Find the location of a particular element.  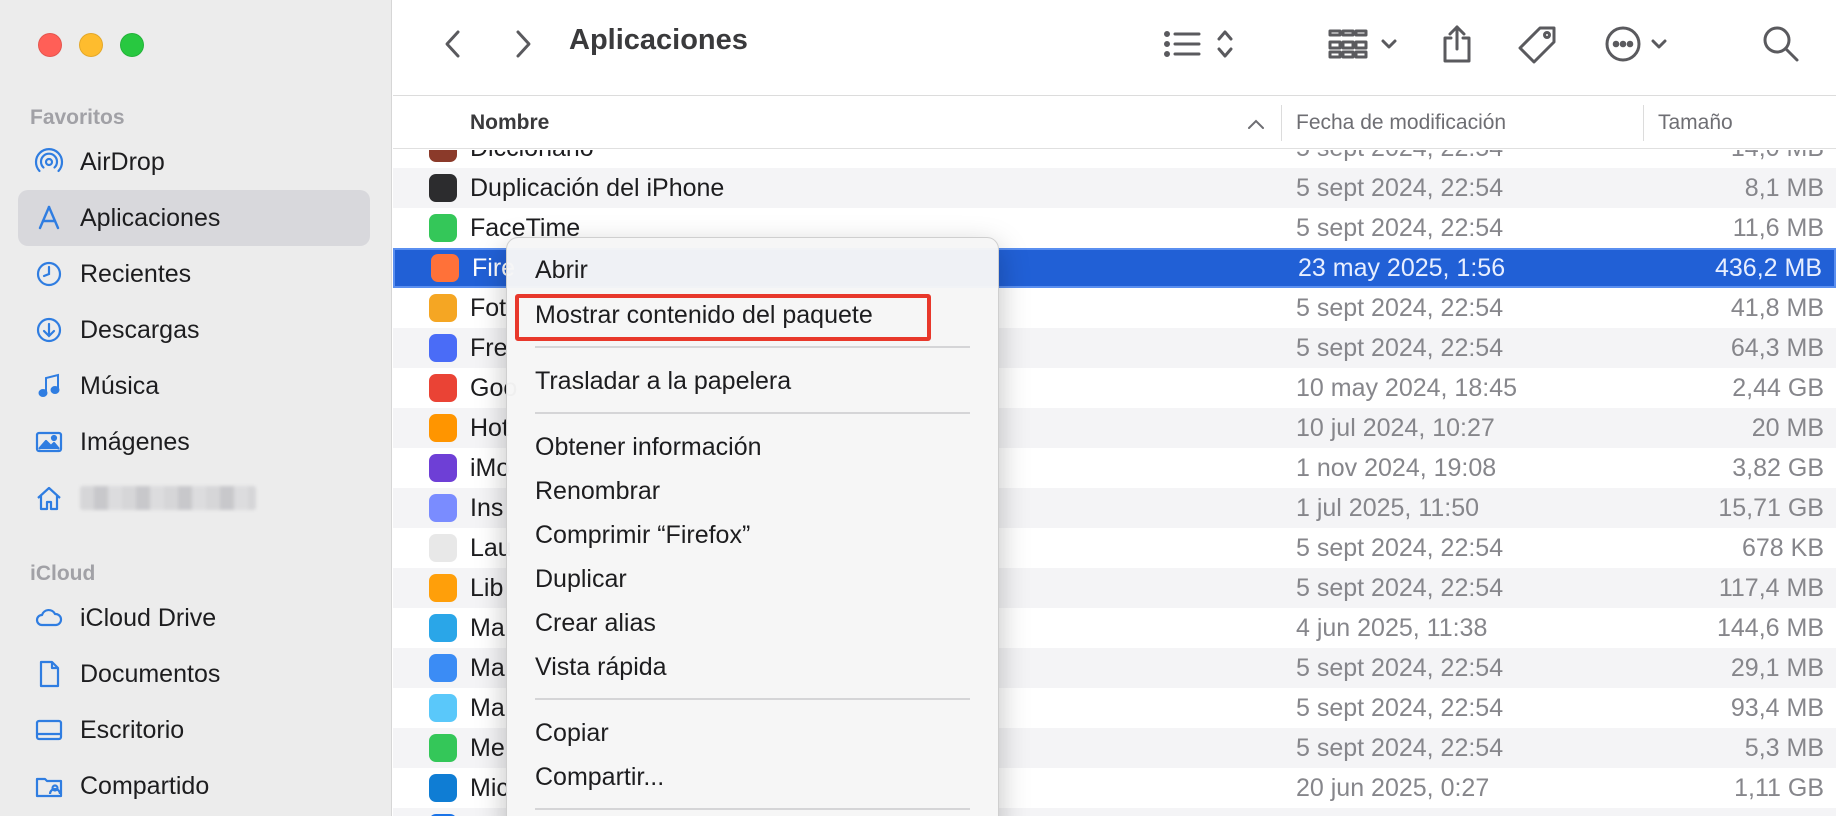

airdrop-icon is located at coordinates (49, 162).